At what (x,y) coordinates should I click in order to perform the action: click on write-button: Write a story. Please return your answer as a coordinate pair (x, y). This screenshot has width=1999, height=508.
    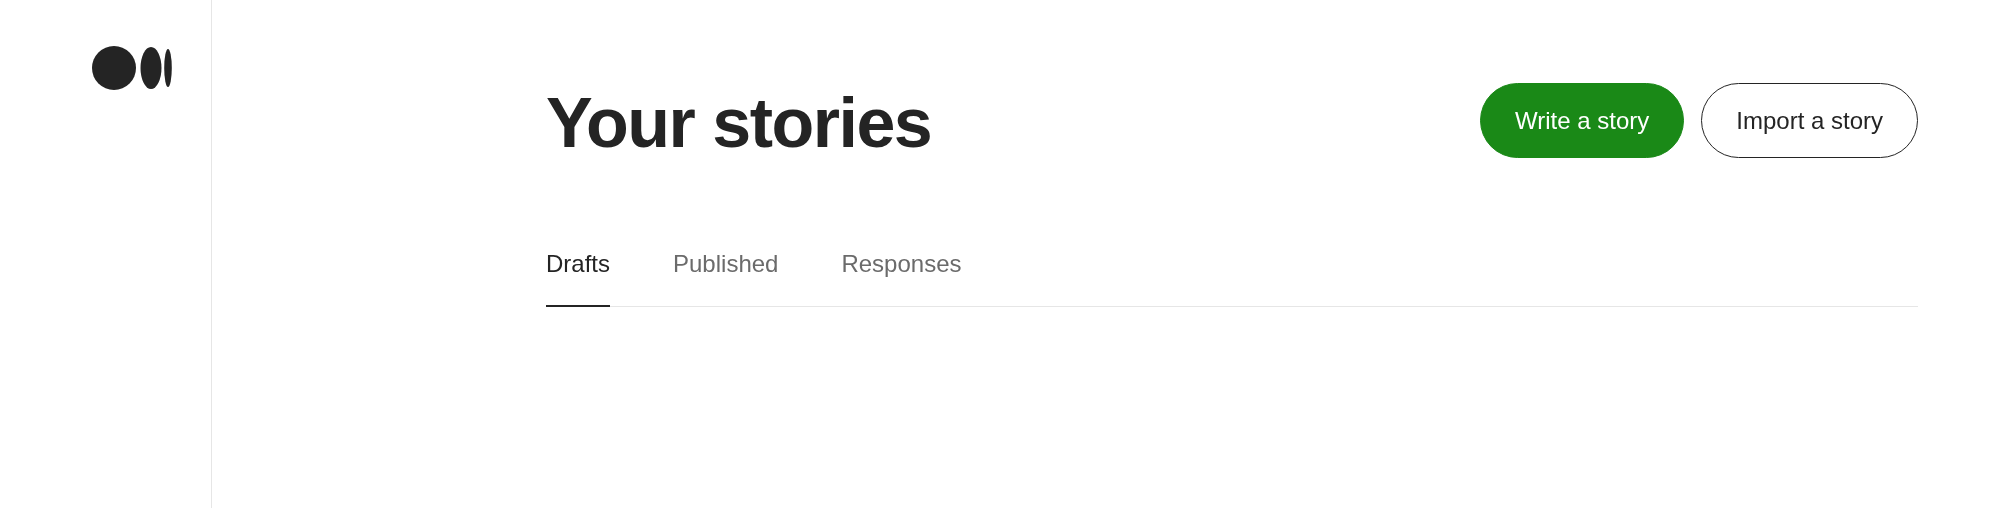
    Looking at the image, I should click on (1582, 120).